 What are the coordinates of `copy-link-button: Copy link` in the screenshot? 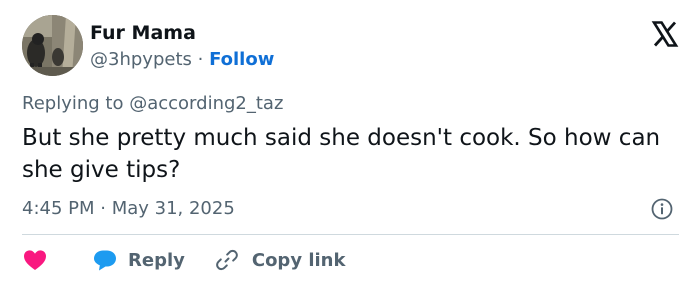 It's located at (280, 260).